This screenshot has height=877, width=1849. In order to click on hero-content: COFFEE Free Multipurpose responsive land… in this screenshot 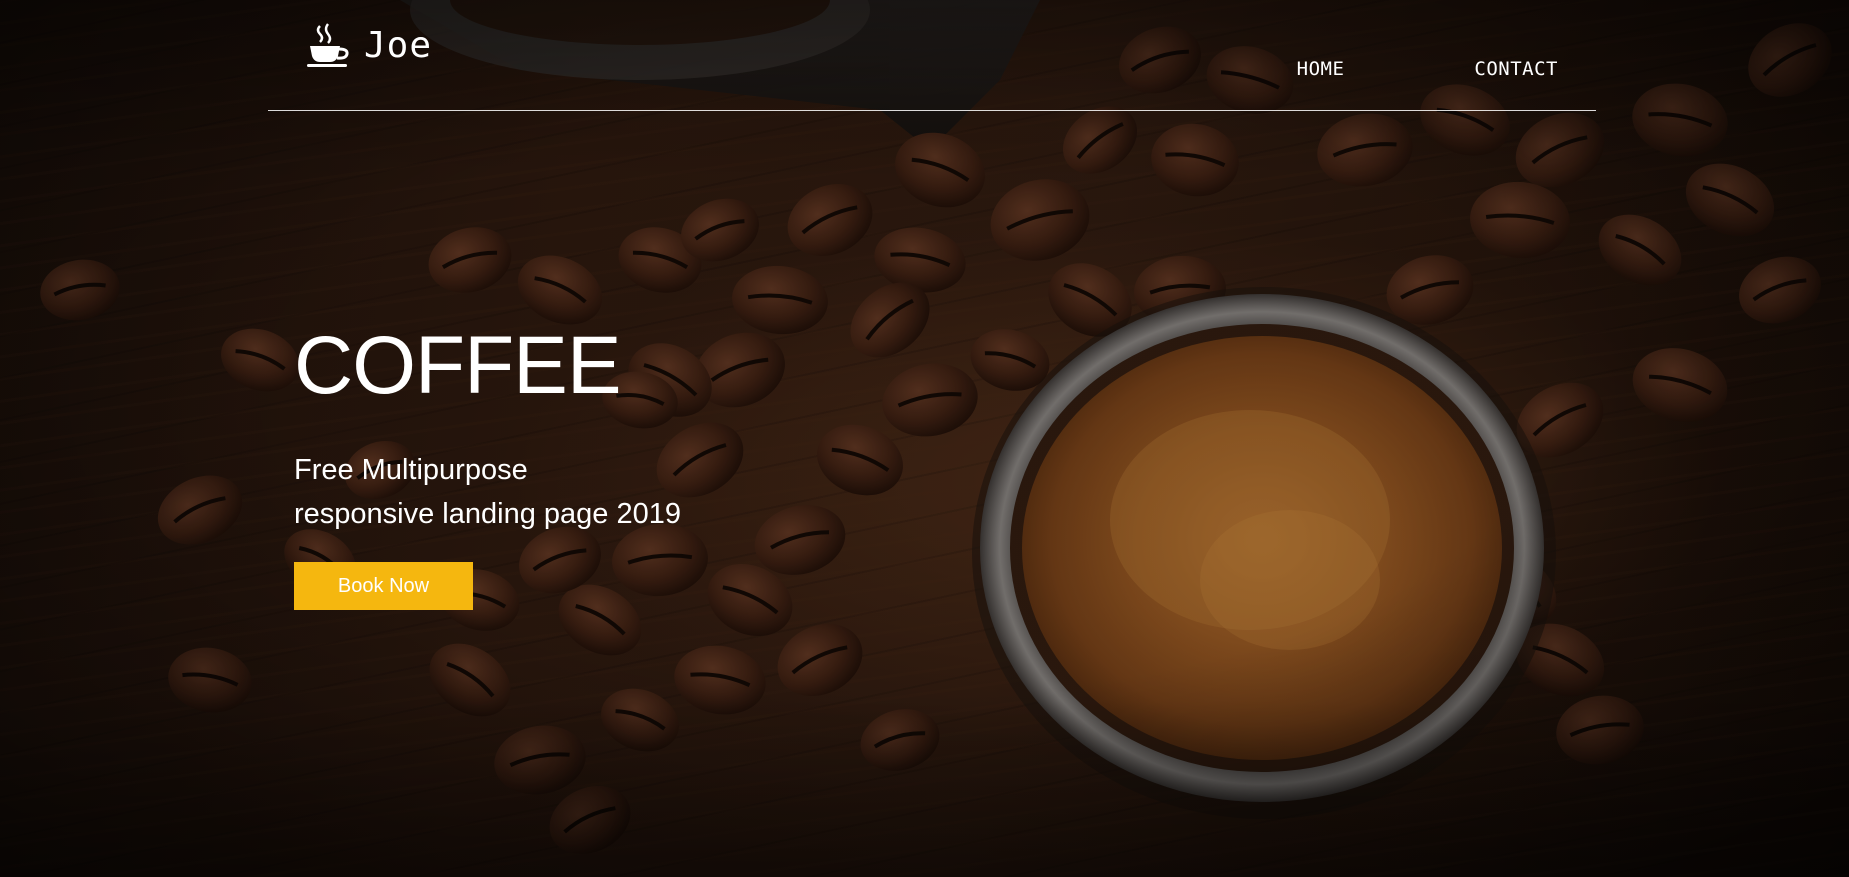, I will do `click(594, 464)`.